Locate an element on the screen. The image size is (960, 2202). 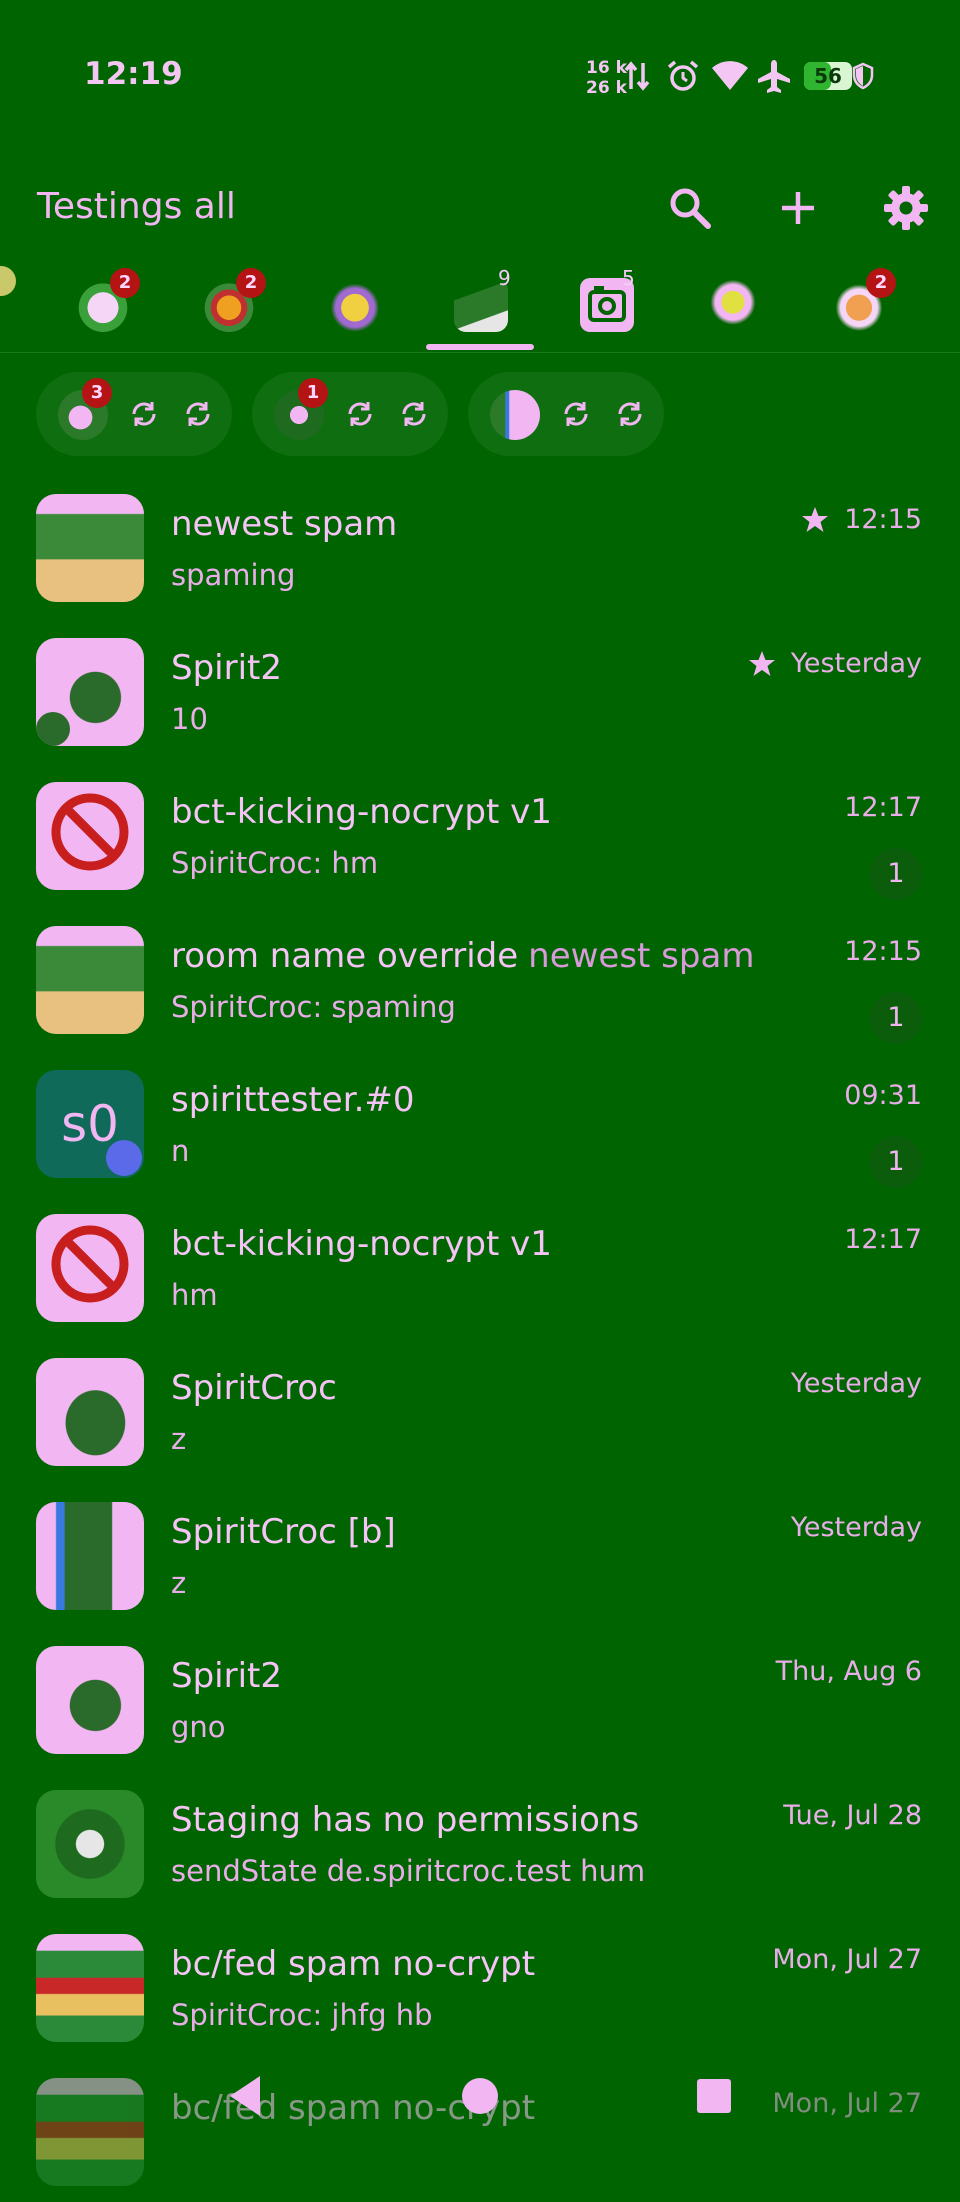
room-meta: Yesterday is located at coordinates (834, 663).